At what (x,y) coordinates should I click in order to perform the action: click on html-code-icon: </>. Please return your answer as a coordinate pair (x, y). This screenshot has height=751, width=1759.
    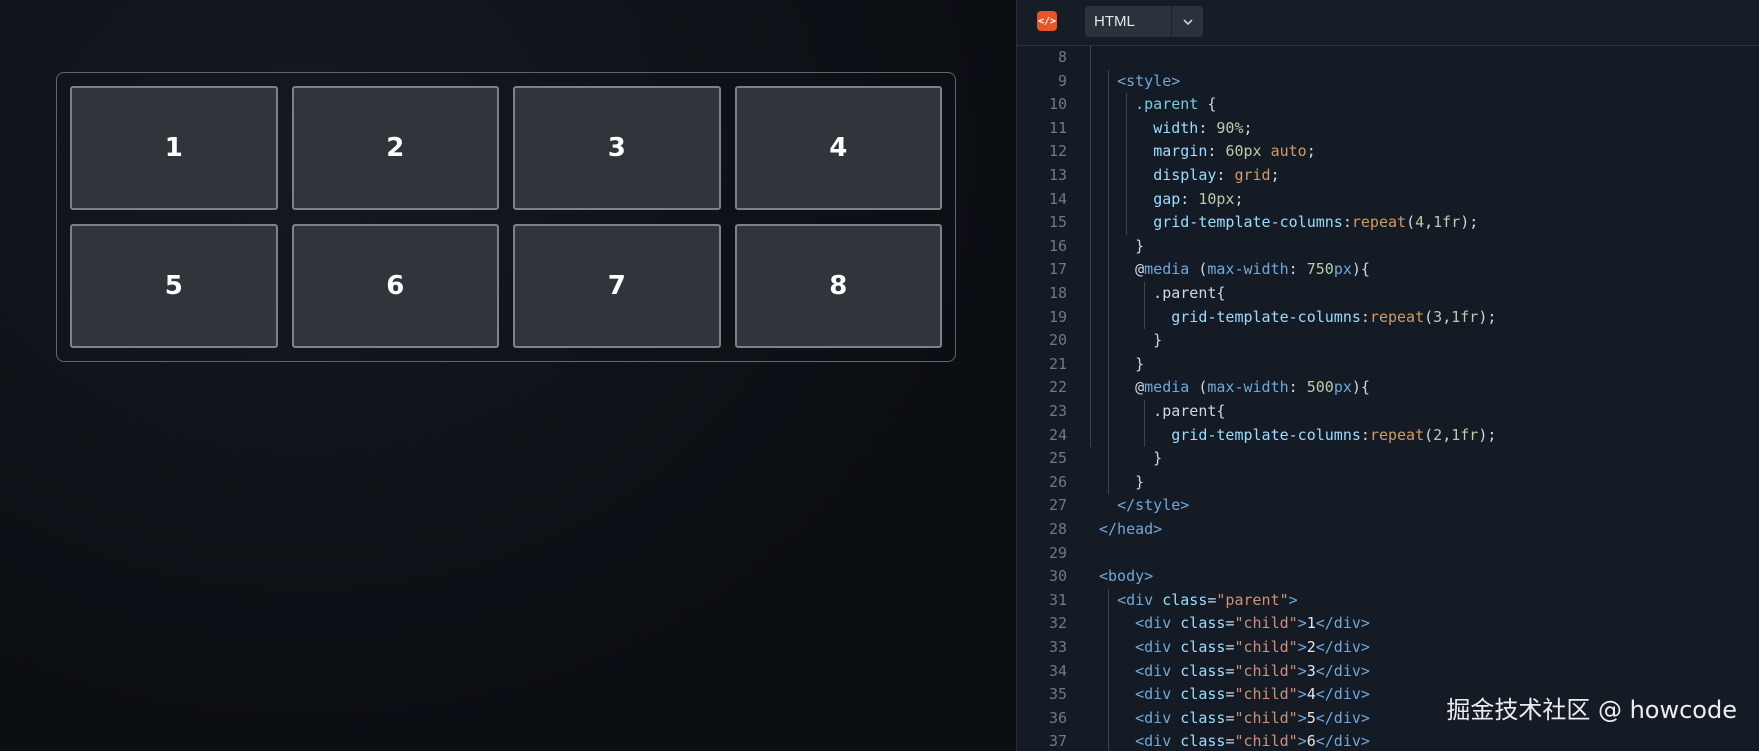
    Looking at the image, I should click on (1047, 21).